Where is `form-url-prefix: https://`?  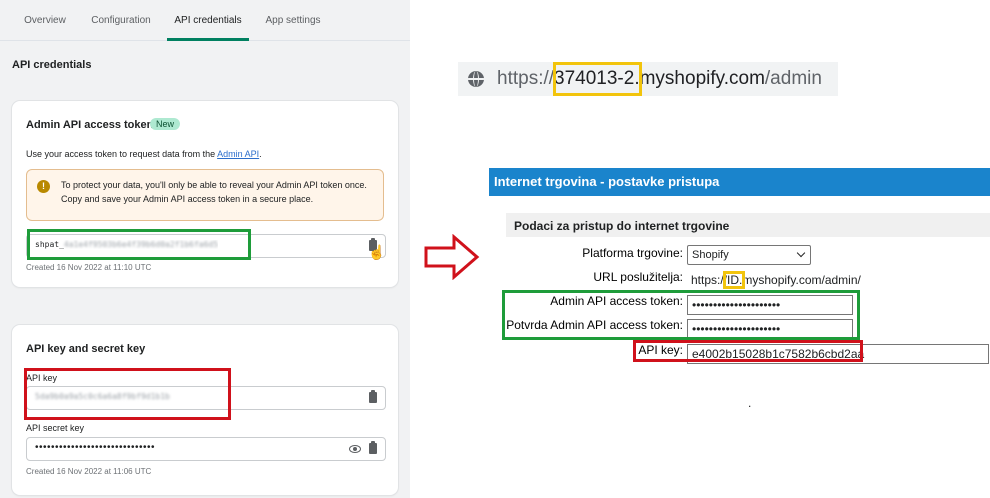
form-url-prefix: https:// is located at coordinates (709, 280).